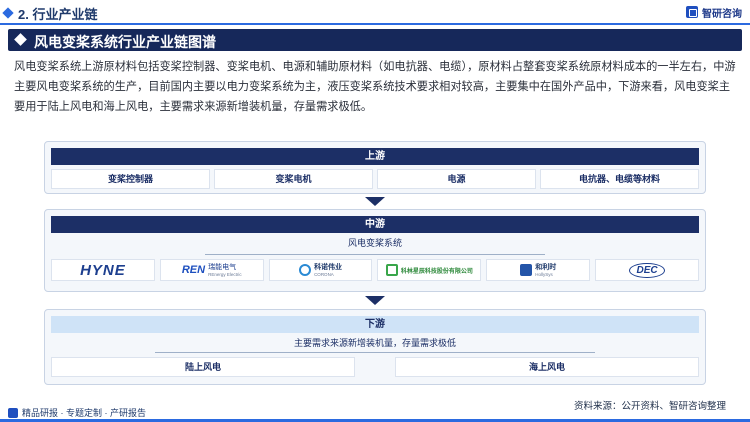 This screenshot has height=422, width=750. Describe the element at coordinates (547, 367) in the screenshot. I see `downstream-item: 海上风电` at that location.